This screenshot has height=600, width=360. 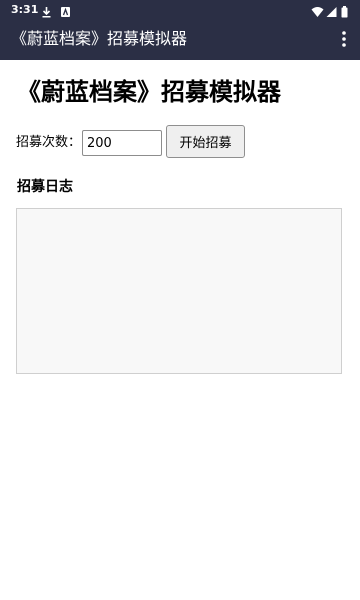 I want to click on status-bar: 3:31, so click(x=180, y=9).